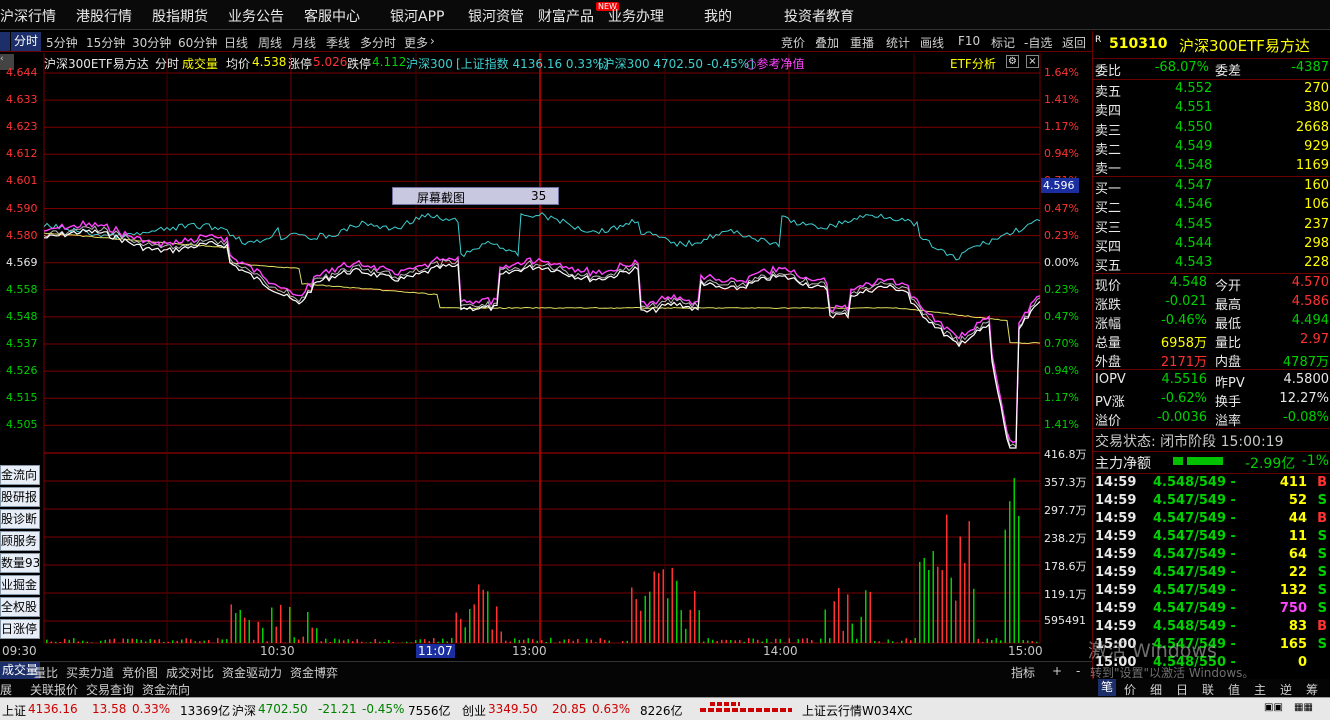 The image size is (1330, 720). What do you see at coordinates (6, 689) in the screenshot?
I see `tab-expand: 展` at bounding box center [6, 689].